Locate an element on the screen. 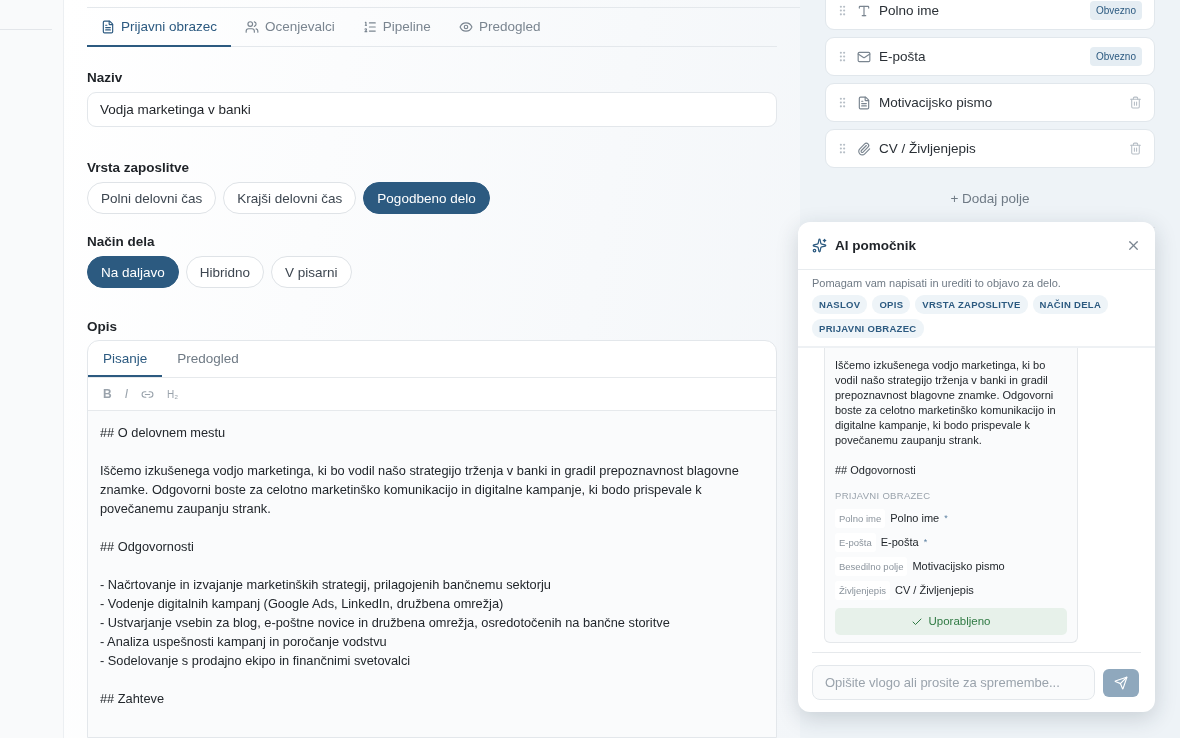 The height and width of the screenshot is (738, 1180). field-label: Naziv is located at coordinates (105, 77).